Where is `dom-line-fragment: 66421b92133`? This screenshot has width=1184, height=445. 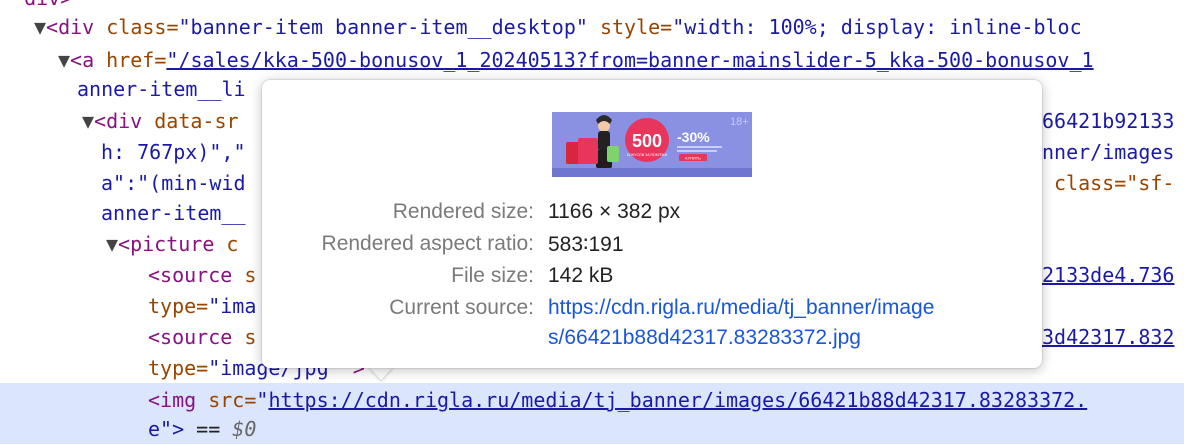
dom-line-fragment: 66421b92133 is located at coordinates (1108, 121).